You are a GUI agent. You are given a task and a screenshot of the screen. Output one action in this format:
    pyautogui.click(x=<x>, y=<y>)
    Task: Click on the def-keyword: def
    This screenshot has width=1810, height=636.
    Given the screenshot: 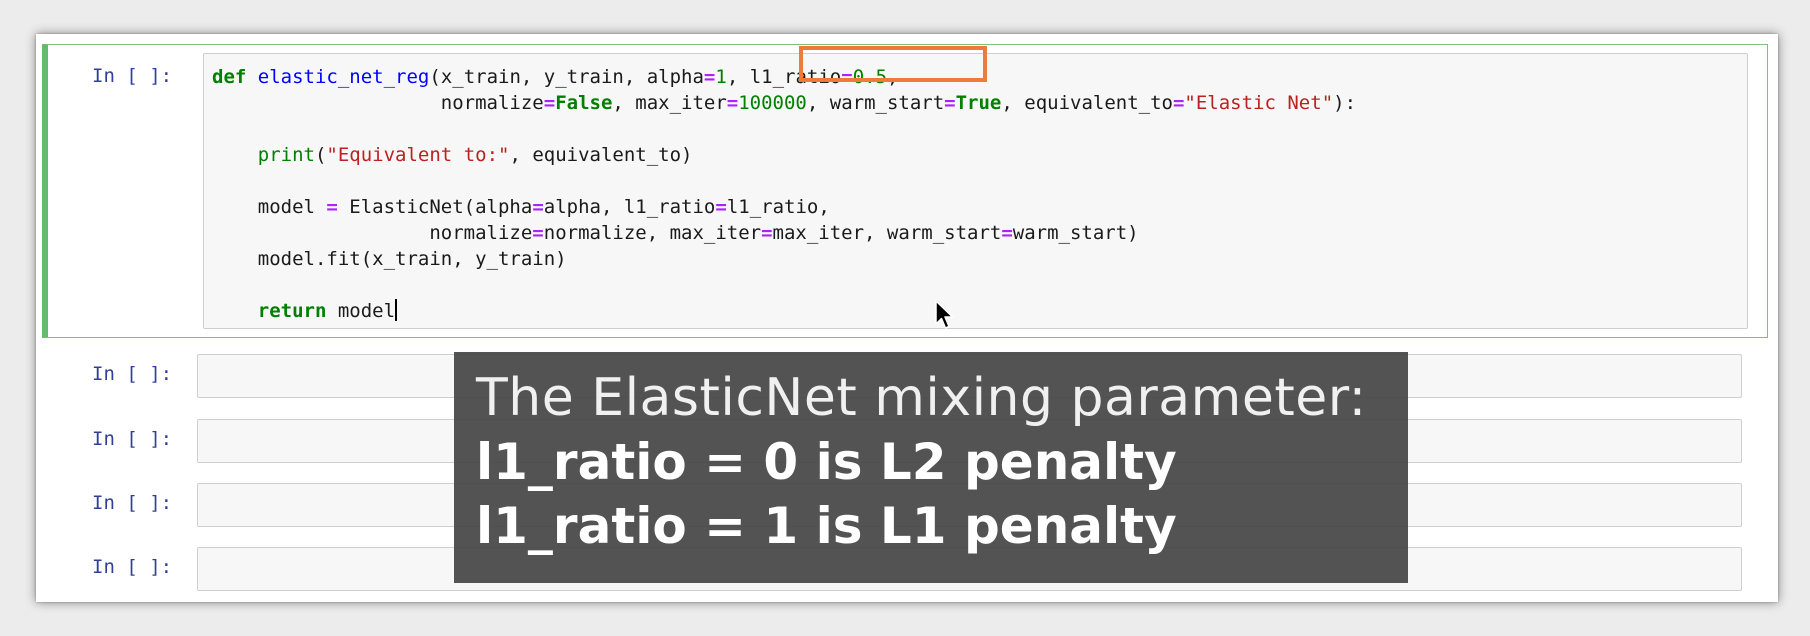 What is the action you would take?
    pyautogui.click(x=229, y=77)
    